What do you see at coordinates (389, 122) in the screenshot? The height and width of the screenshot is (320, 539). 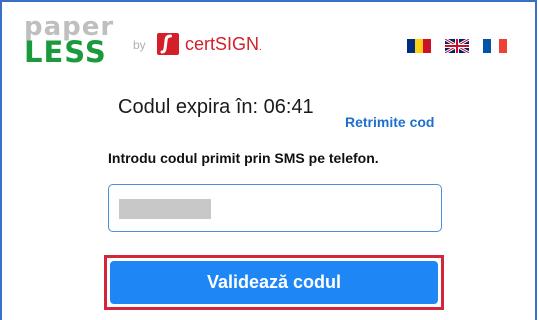 I see `resend-code-link: Retrimite cod` at bounding box center [389, 122].